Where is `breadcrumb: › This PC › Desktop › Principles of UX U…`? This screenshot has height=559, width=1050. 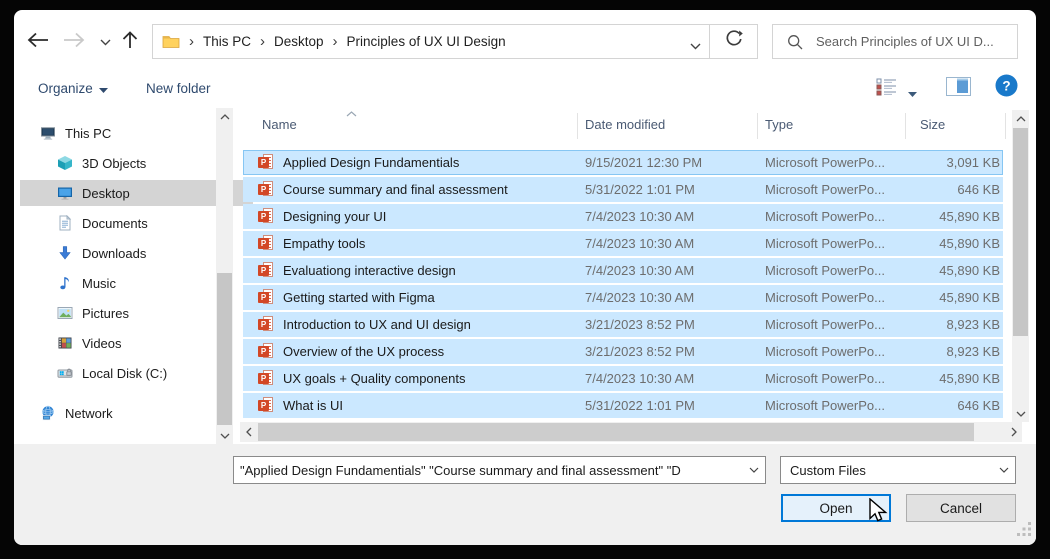
breadcrumb: › This PC › Desktop › Principles of UX U… is located at coordinates (431, 41).